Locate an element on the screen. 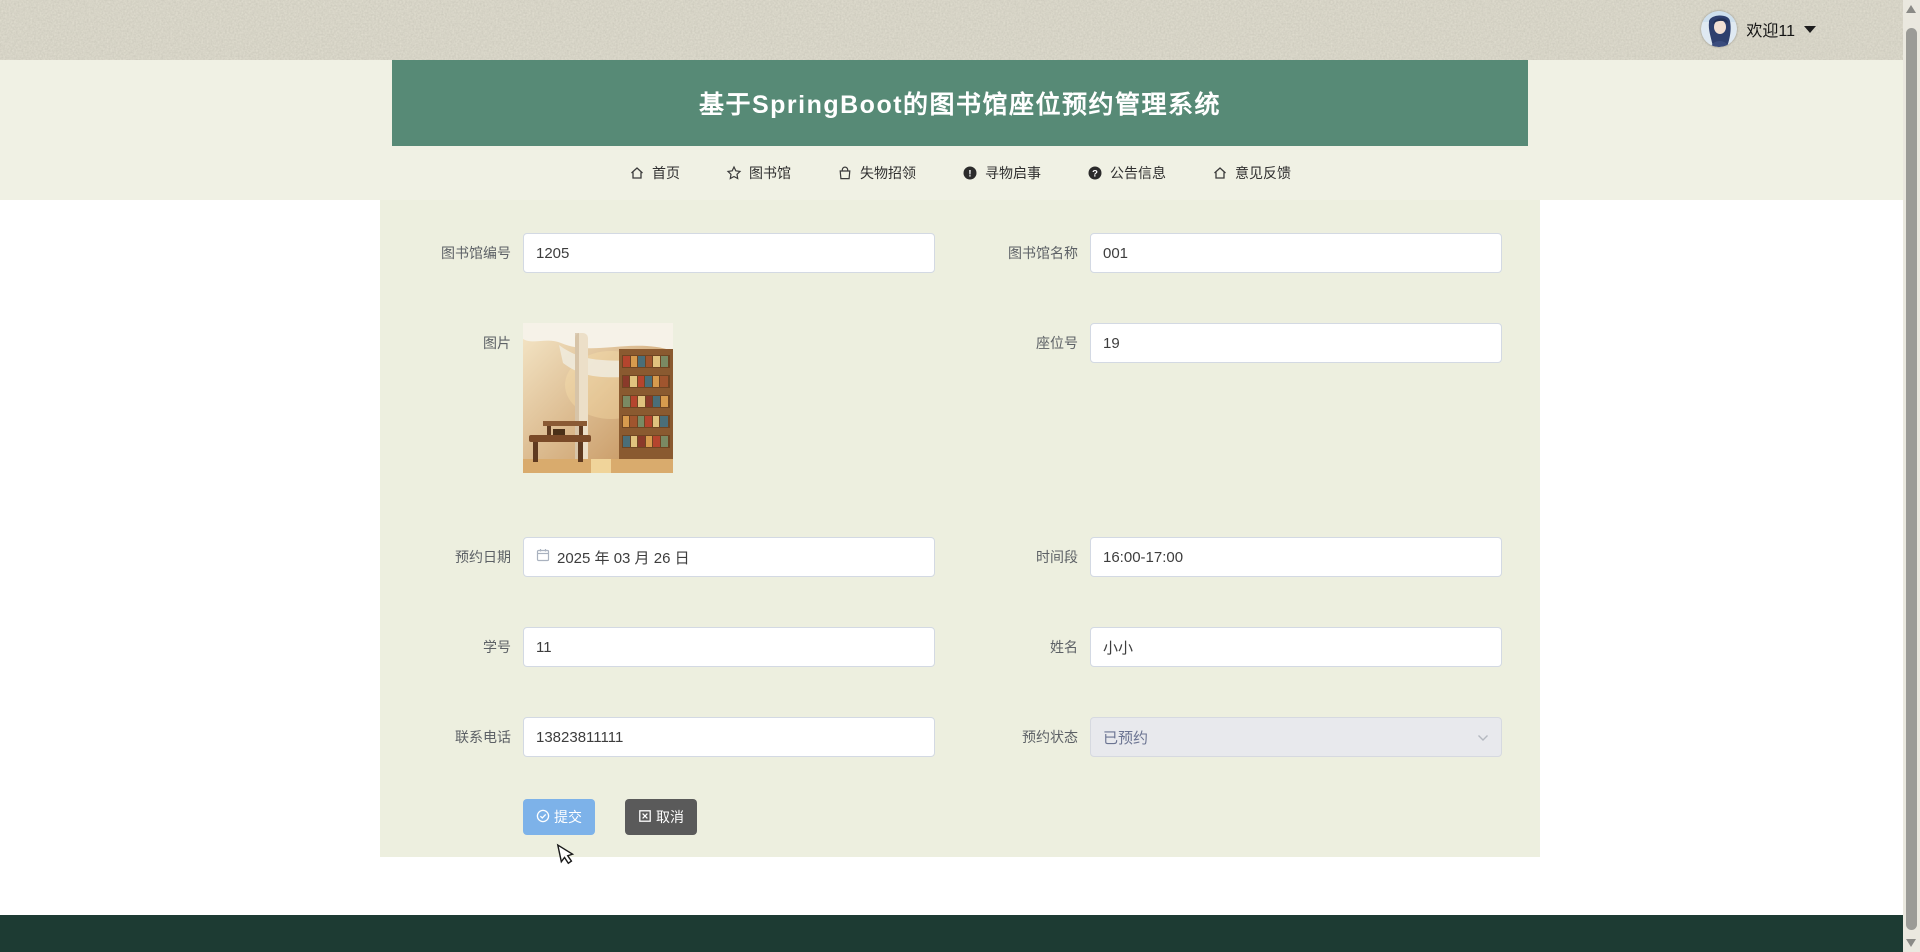  reserve-date-label: 预约日期 is located at coordinates (483, 557).